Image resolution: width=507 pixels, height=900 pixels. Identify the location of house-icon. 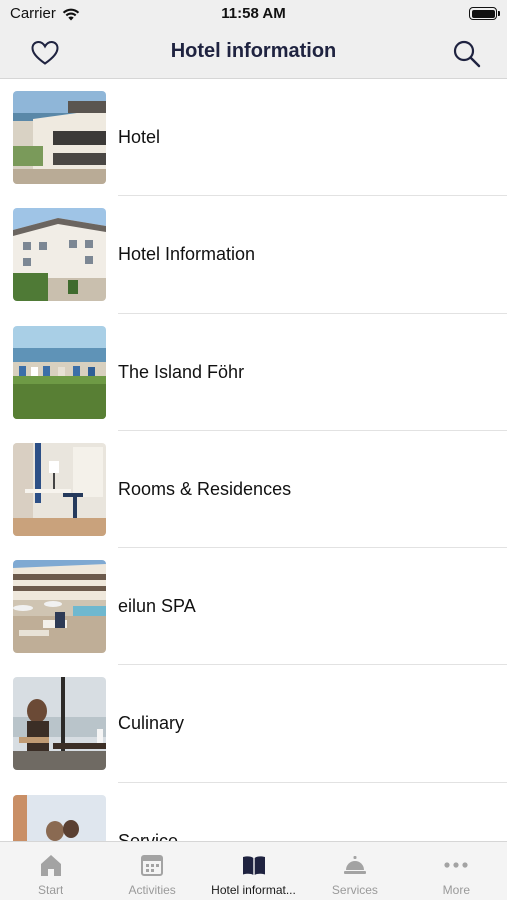
(50, 865).